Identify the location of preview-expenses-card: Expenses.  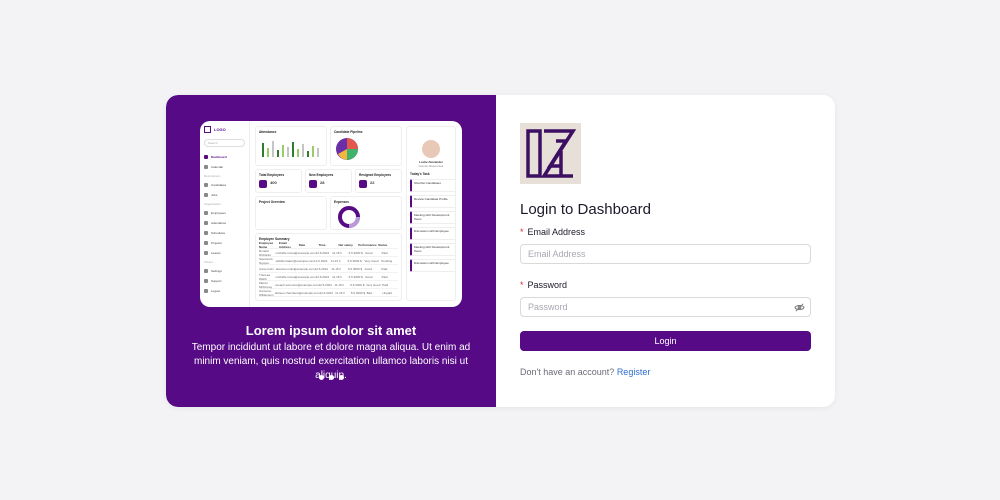
(366, 213).